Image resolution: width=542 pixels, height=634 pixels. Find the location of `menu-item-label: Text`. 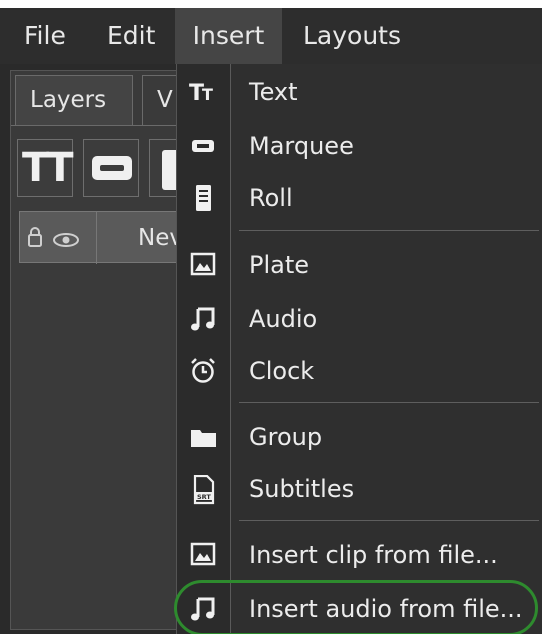

menu-item-label: Text is located at coordinates (273, 92).